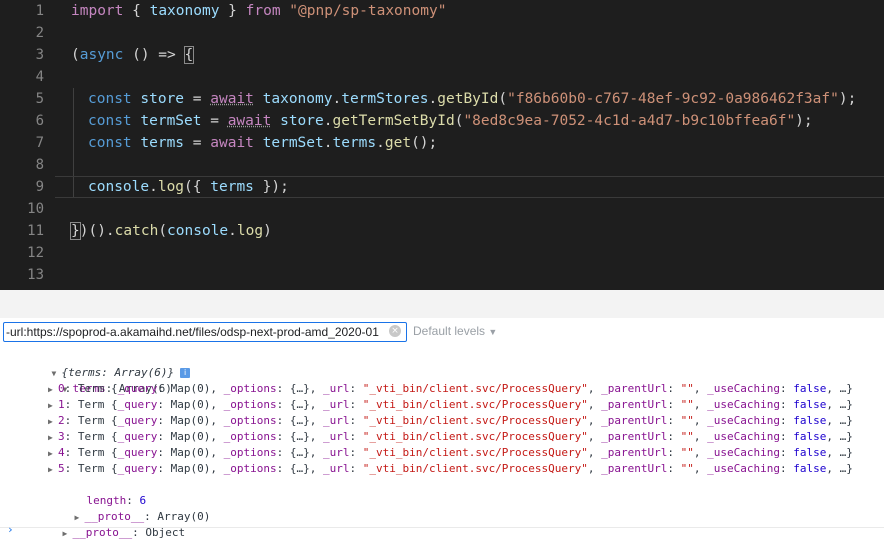 This screenshot has width=884, height=558. What do you see at coordinates (35, 231) in the screenshot?
I see `line-number: 11` at bounding box center [35, 231].